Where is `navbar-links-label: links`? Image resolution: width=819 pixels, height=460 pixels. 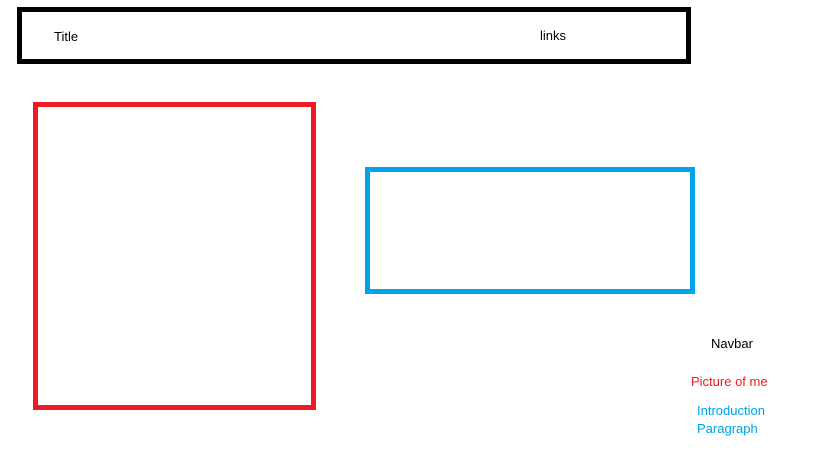
navbar-links-label: links is located at coordinates (553, 35).